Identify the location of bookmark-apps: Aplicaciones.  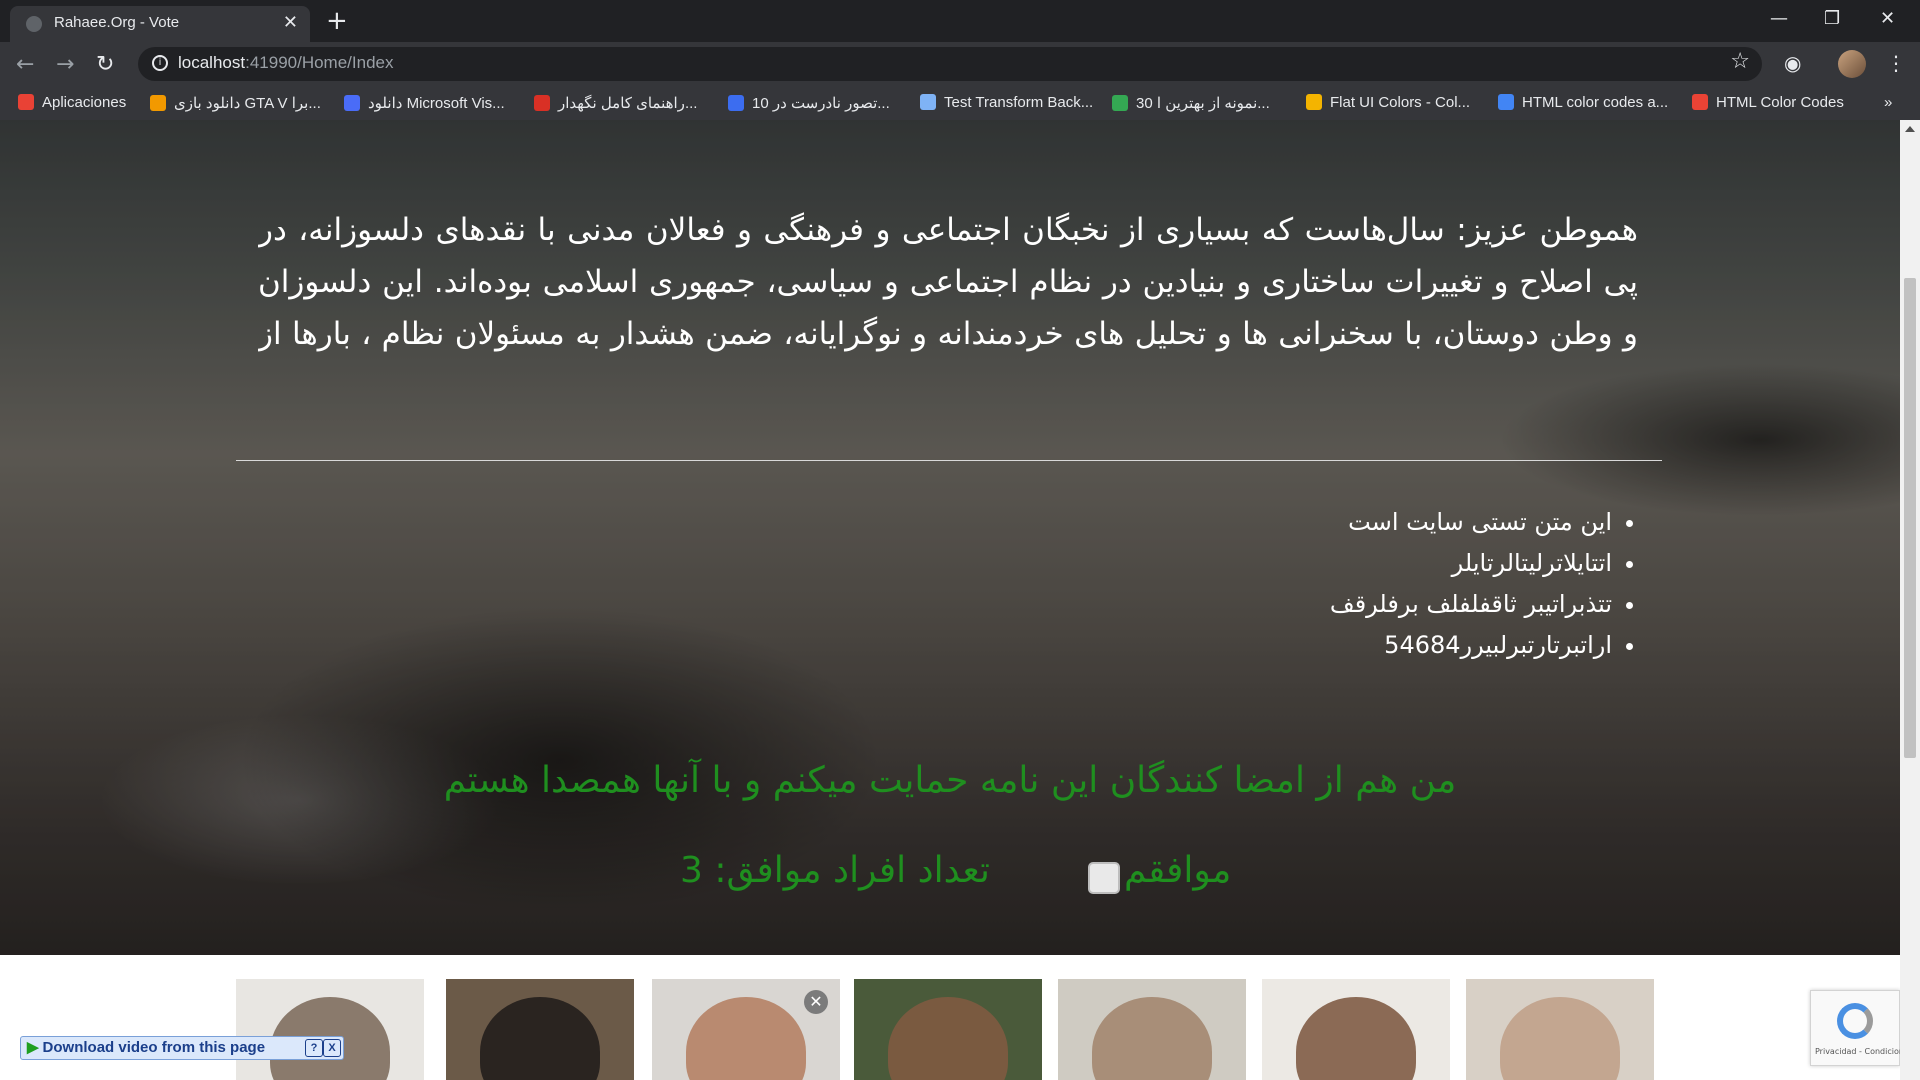
(72, 102).